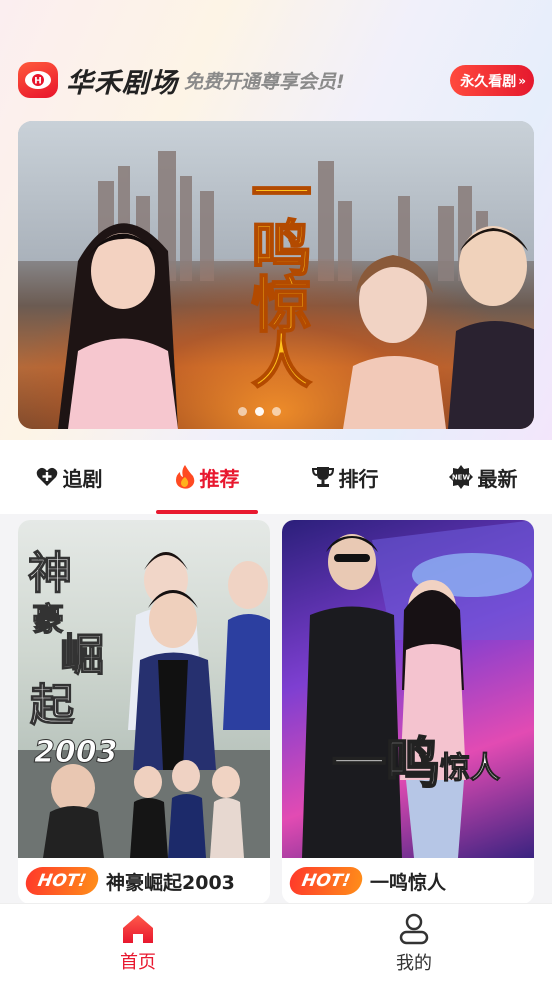 The image size is (552, 983). What do you see at coordinates (138, 943) in the screenshot?
I see `nav-home: 首页` at bounding box center [138, 943].